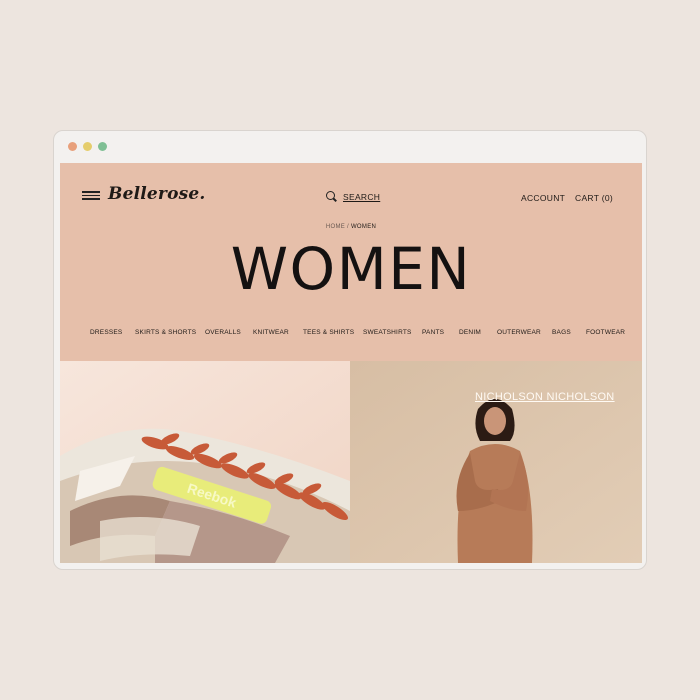 The height and width of the screenshot is (700, 700). Describe the element at coordinates (102, 146) in the screenshot. I see `maximize-window-icon` at that location.